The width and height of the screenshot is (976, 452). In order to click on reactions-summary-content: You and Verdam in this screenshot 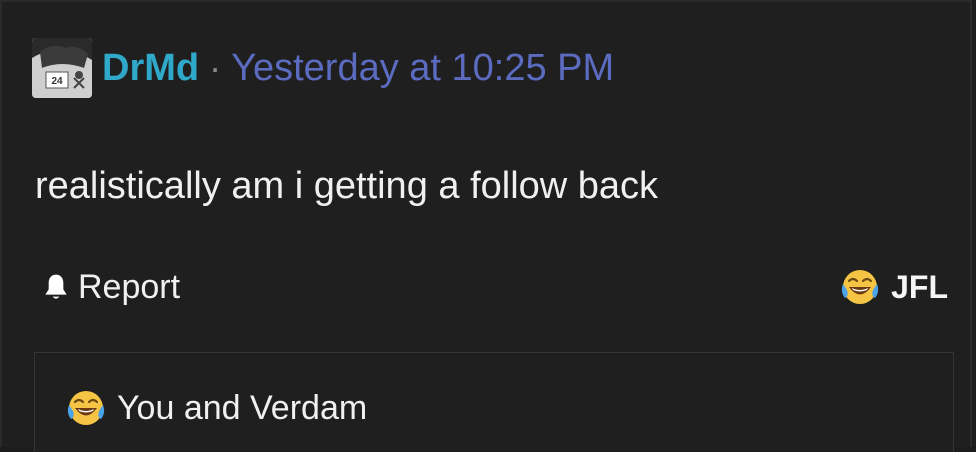, I will do `click(216, 408)`.